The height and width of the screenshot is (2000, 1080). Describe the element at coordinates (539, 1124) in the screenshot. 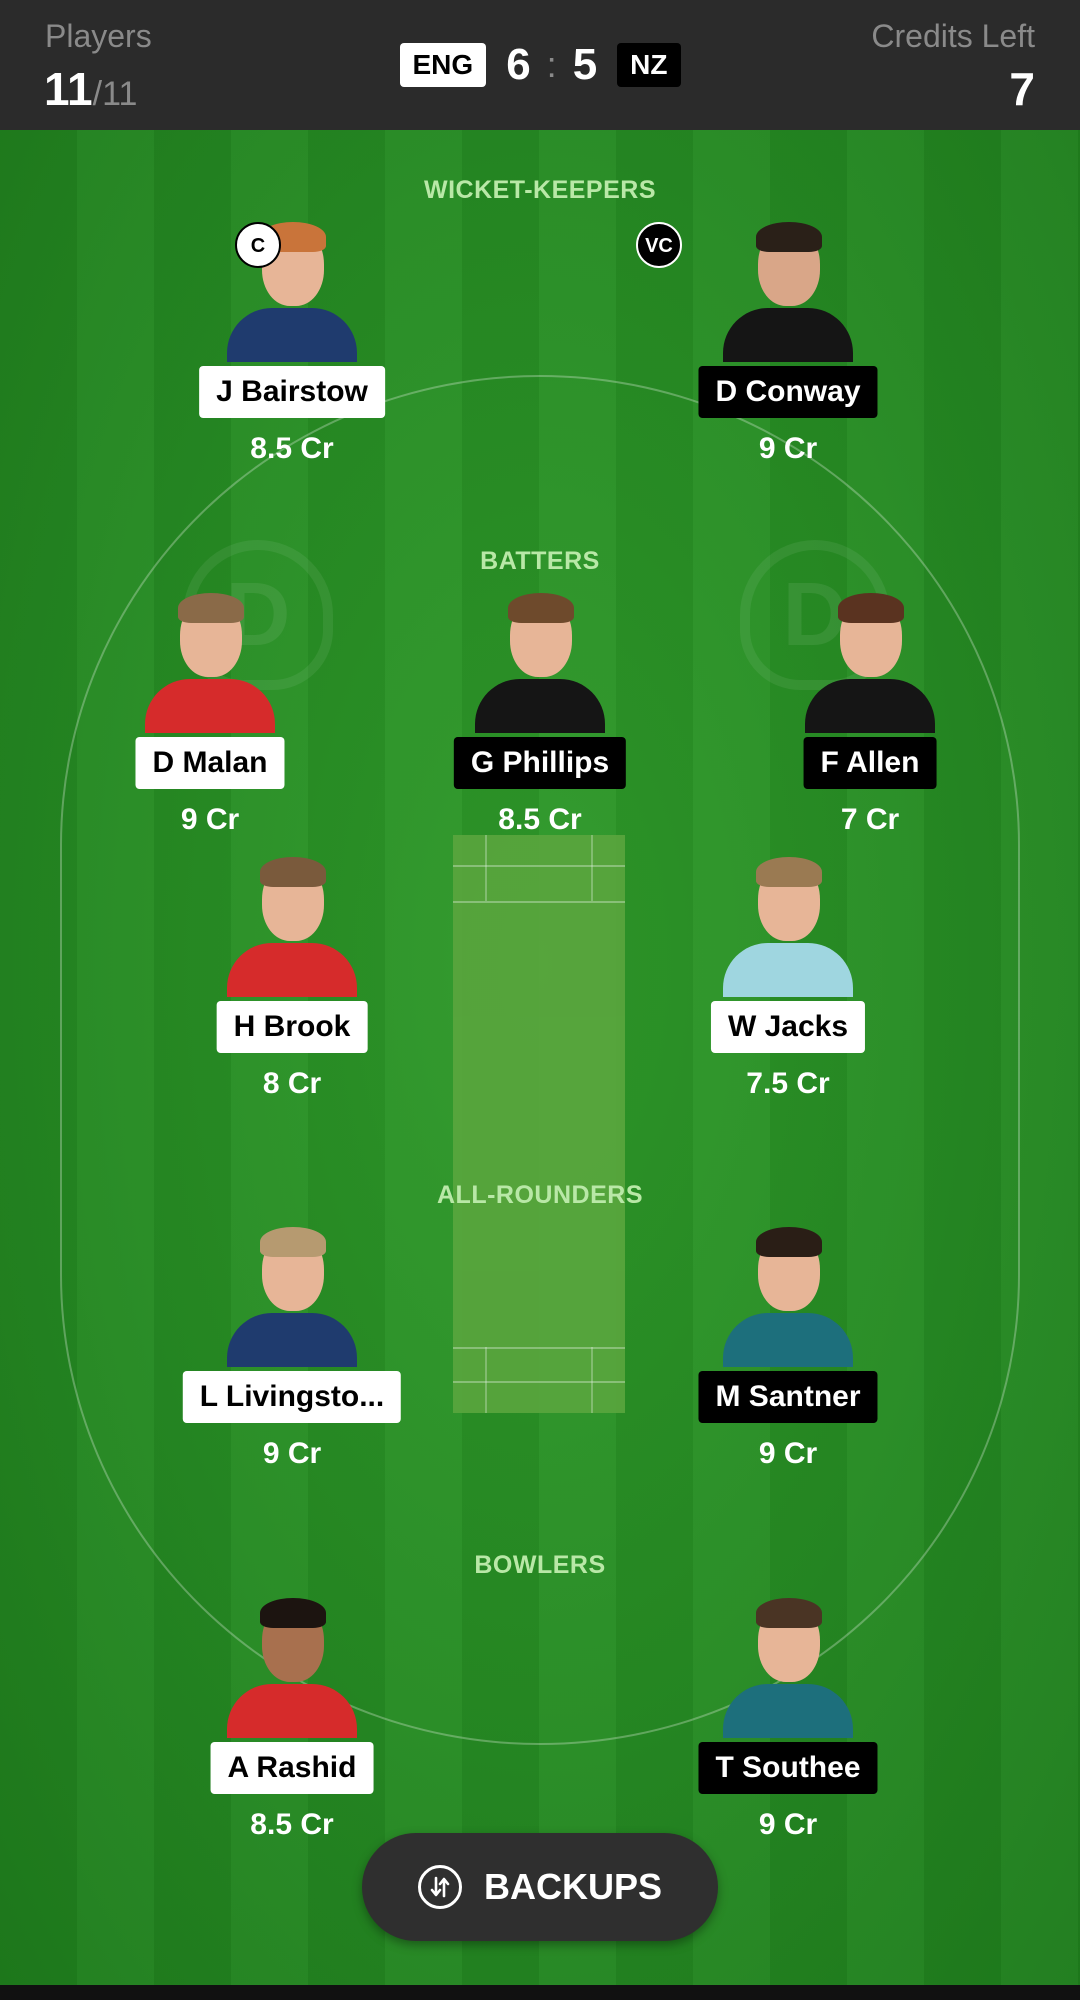

I see `pitch` at that location.